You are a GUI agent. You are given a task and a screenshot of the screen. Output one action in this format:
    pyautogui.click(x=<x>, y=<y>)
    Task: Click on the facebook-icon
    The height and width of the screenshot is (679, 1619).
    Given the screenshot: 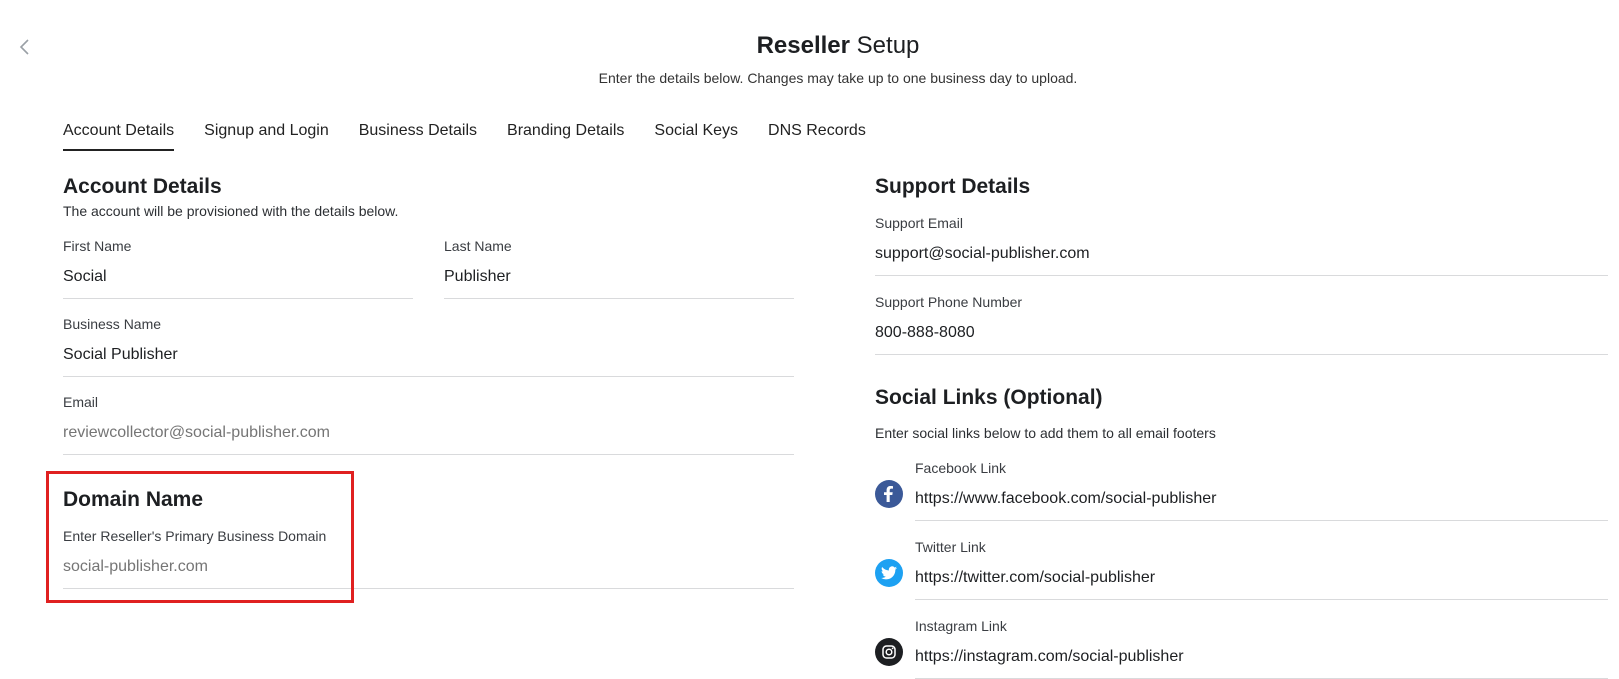 What is the action you would take?
    pyautogui.click(x=889, y=494)
    